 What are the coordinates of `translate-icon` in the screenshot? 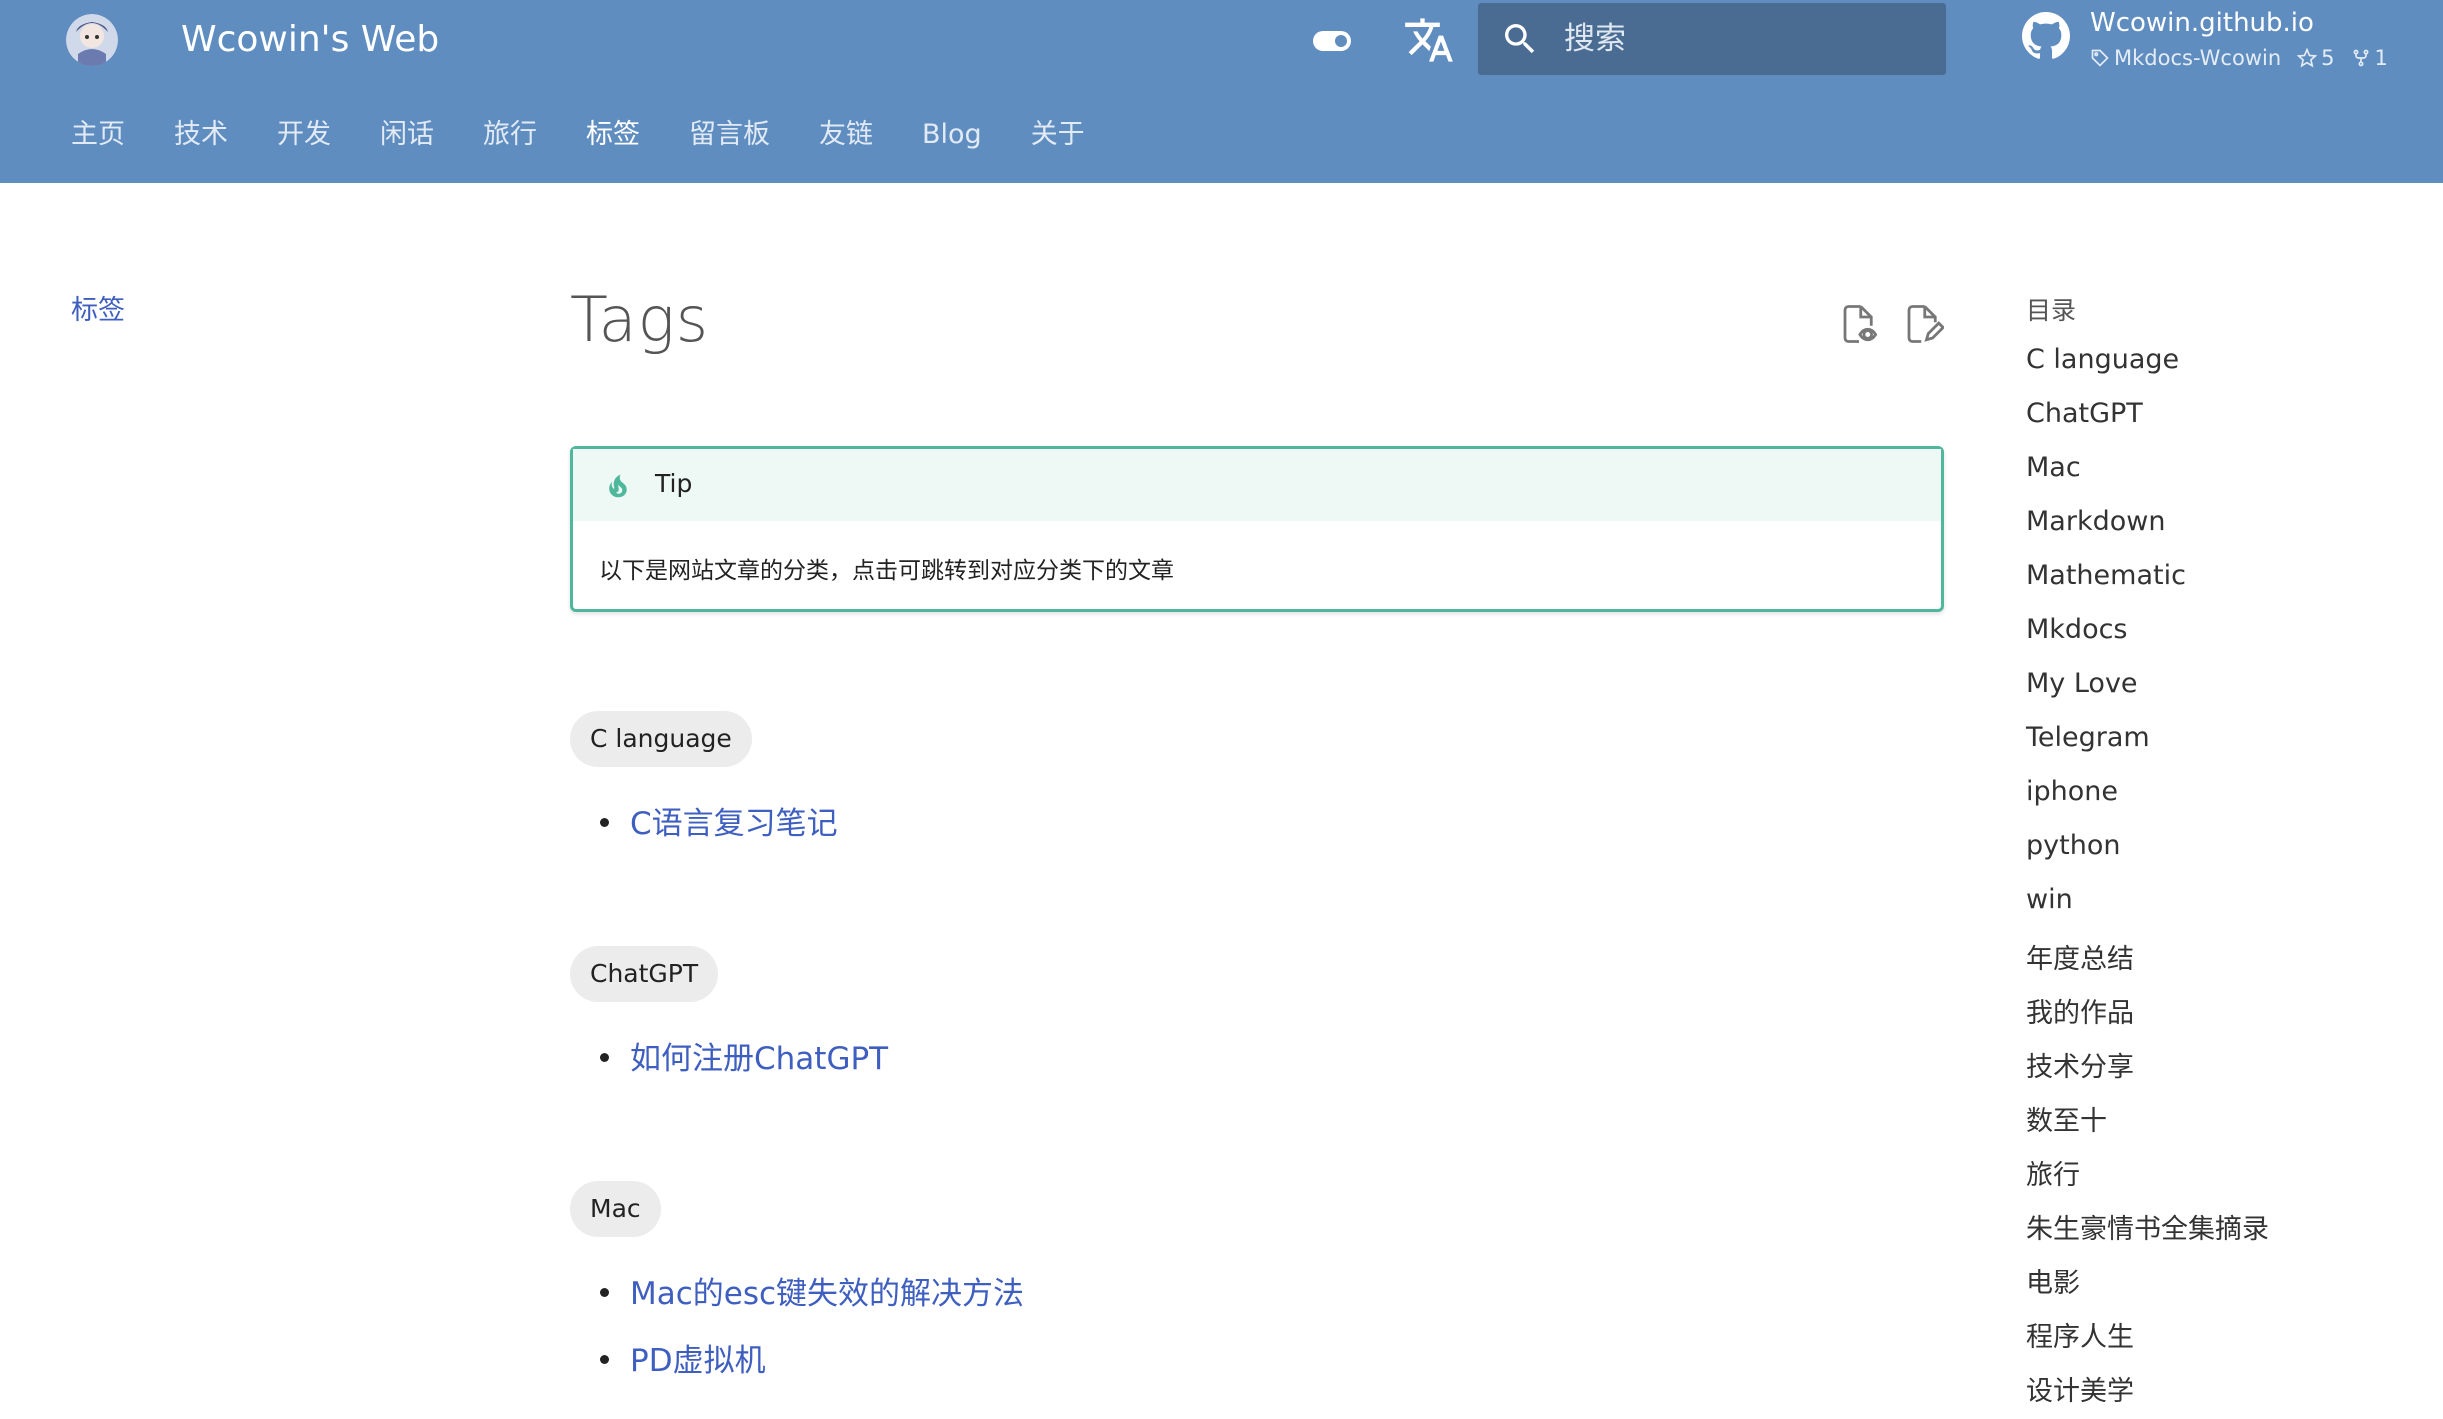 It's located at (1429, 40).